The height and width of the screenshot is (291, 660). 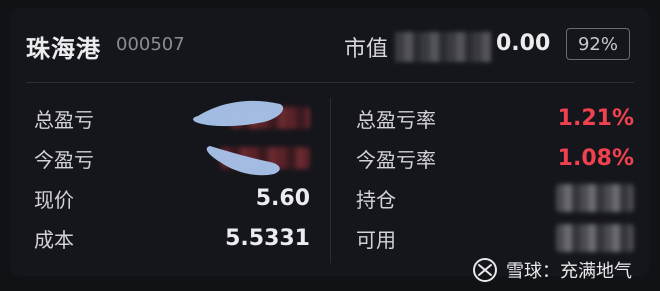 What do you see at coordinates (64, 119) in the screenshot?
I see `total-pnl-label: 总盈亏` at bounding box center [64, 119].